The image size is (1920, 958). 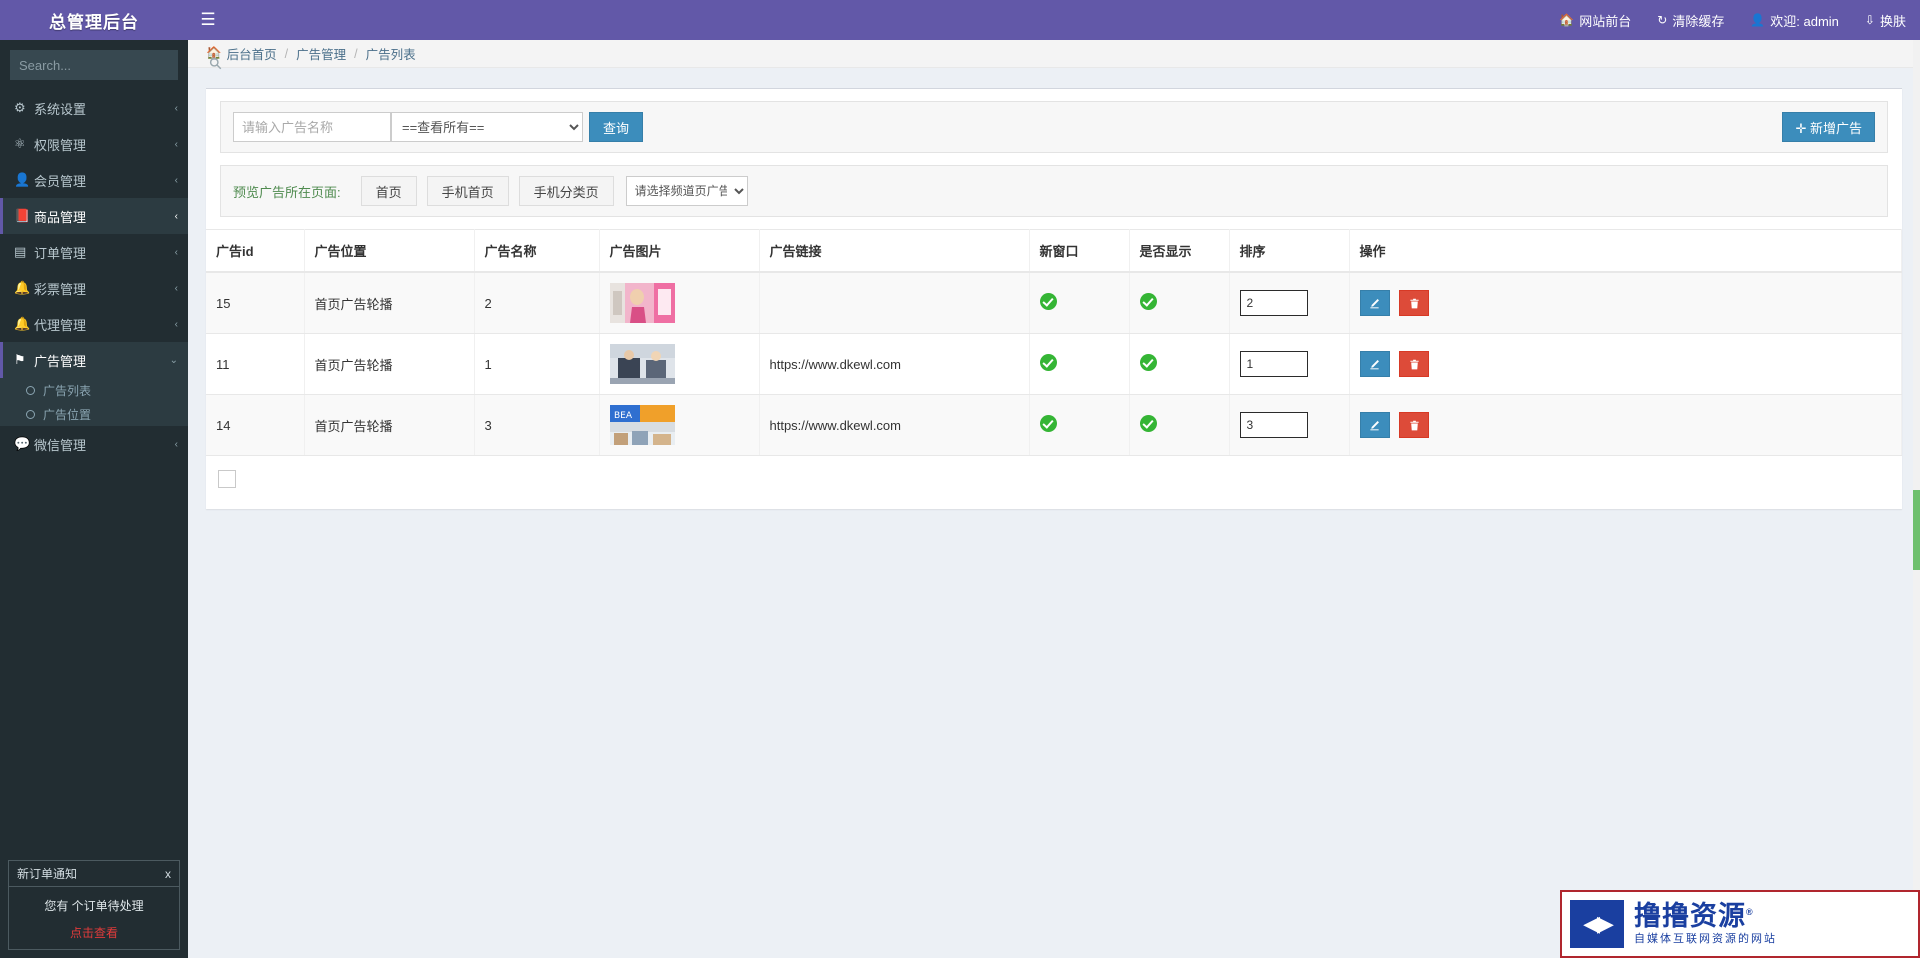 I want to click on watermark-title: 撸撸资源®, so click(x=1705, y=916).